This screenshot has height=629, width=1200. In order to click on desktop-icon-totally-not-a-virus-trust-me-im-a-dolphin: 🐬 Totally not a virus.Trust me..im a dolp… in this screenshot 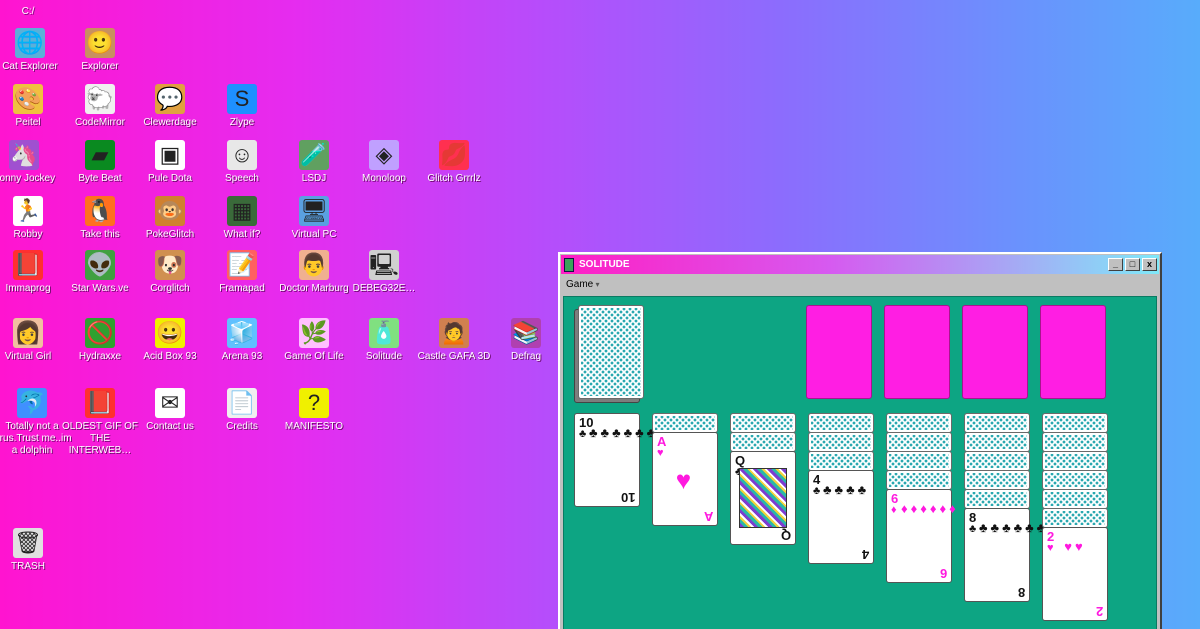, I will do `click(36, 422)`.